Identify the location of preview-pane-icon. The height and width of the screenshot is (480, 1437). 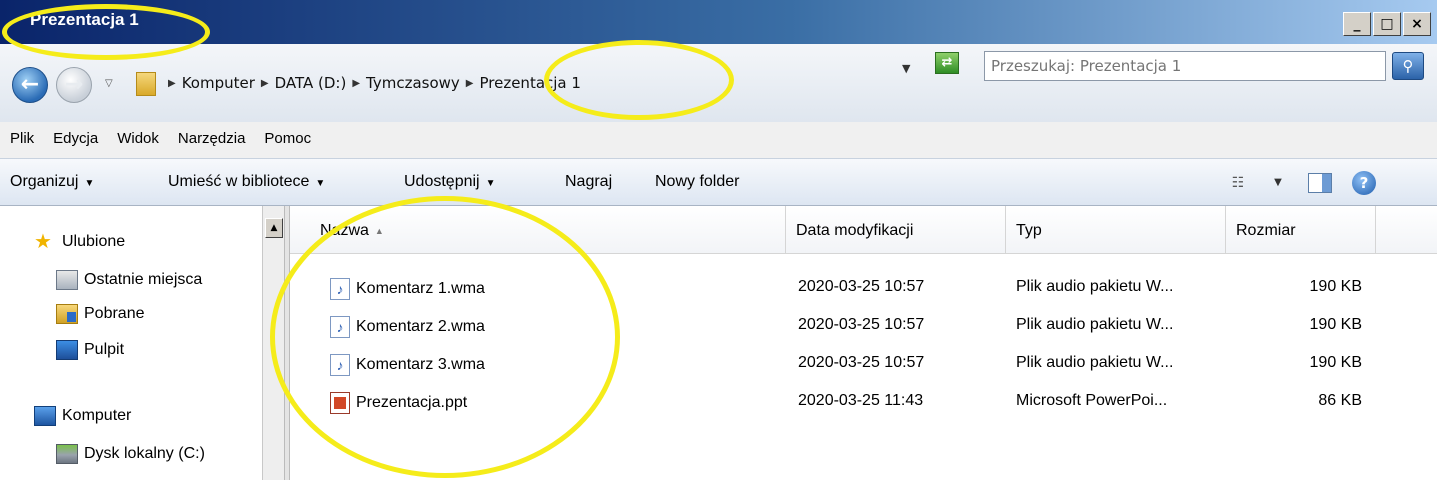
(1320, 183).